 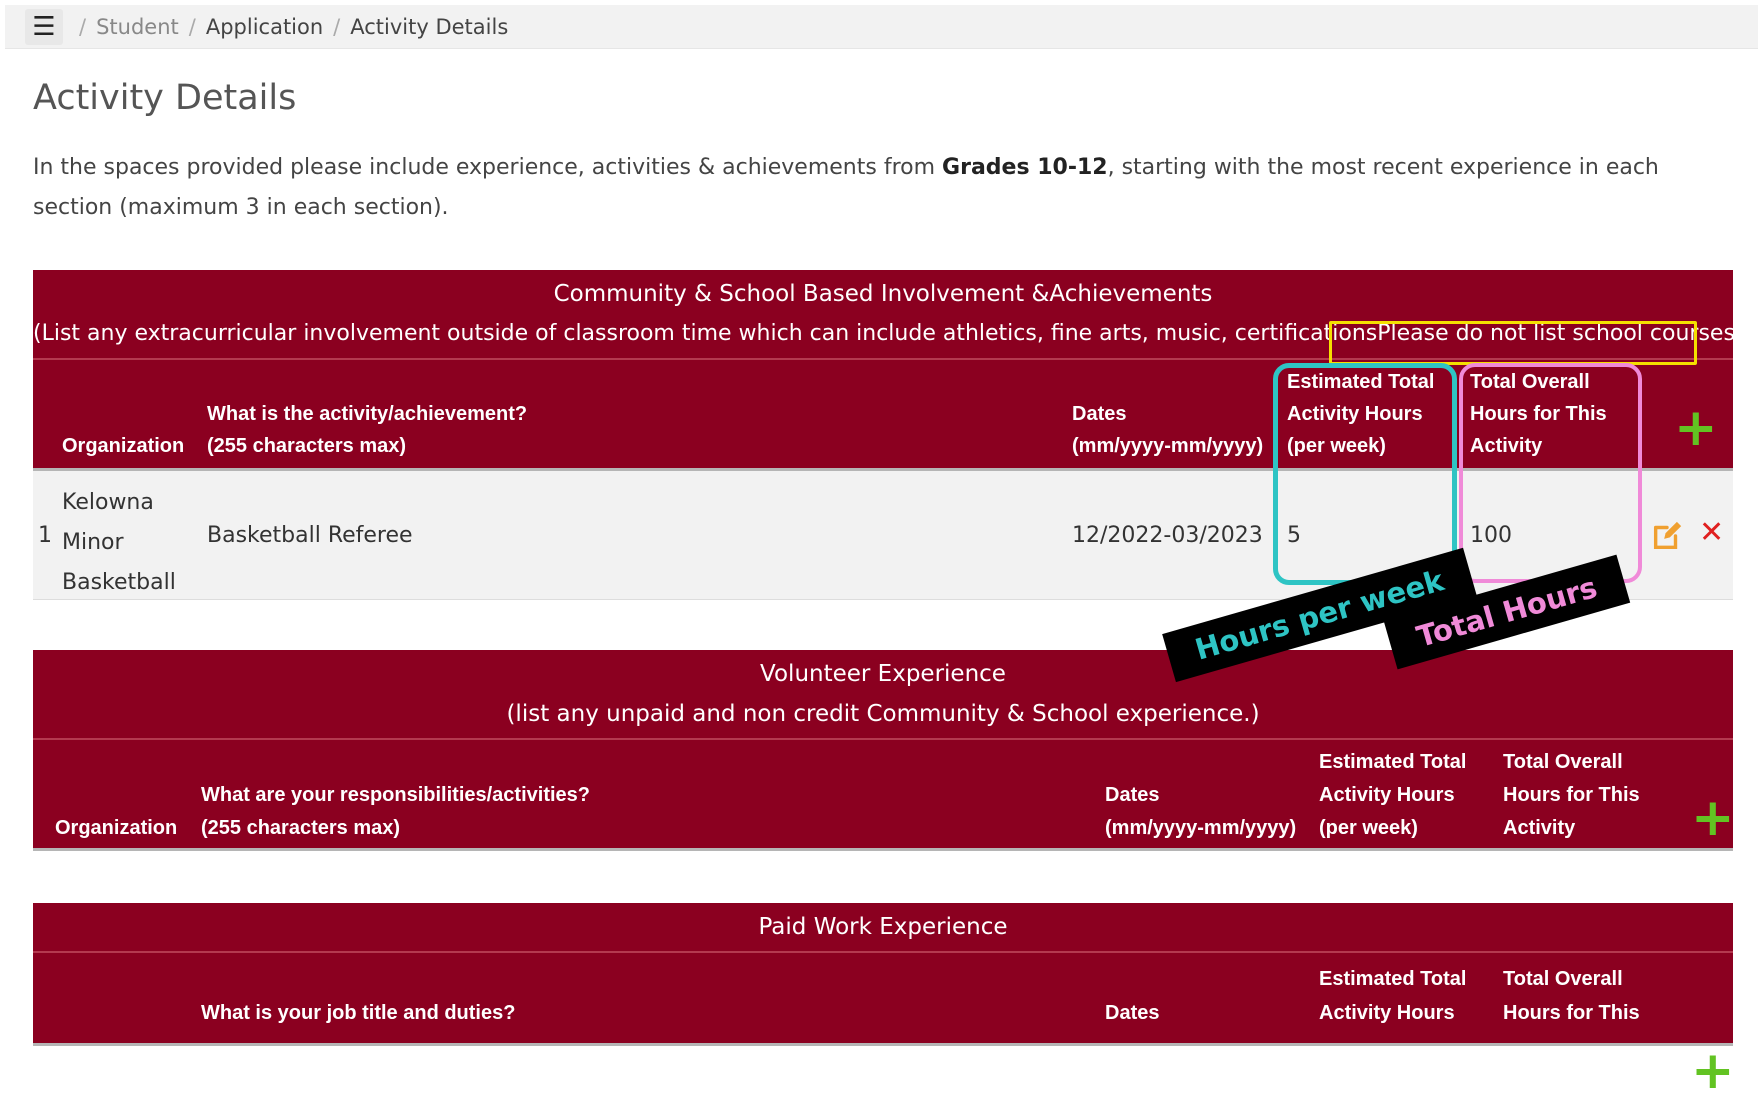 What do you see at coordinates (1491, 535) in the screenshot?
I see `row-total-hours: 100` at bounding box center [1491, 535].